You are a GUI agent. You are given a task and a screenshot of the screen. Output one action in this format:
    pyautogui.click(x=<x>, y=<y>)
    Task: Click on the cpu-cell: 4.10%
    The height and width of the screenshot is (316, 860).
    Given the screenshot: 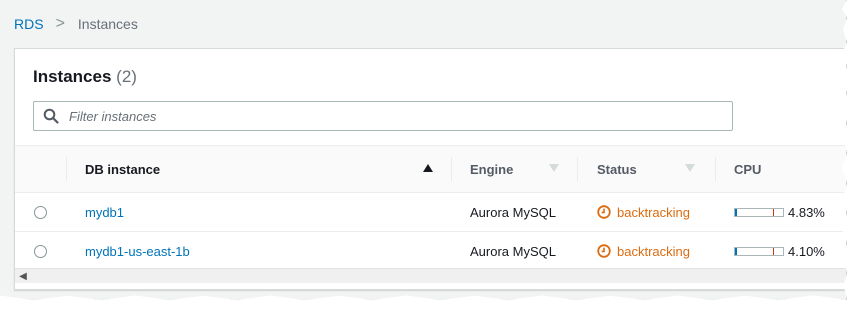 What is the action you would take?
    pyautogui.click(x=779, y=251)
    